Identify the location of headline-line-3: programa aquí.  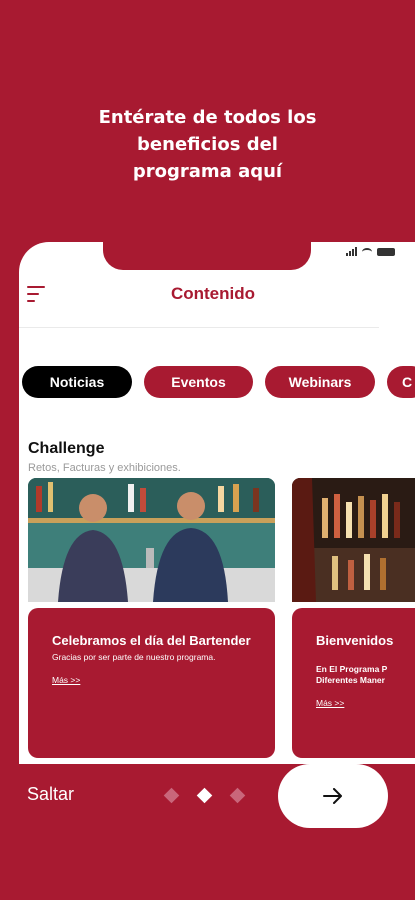
(207, 171).